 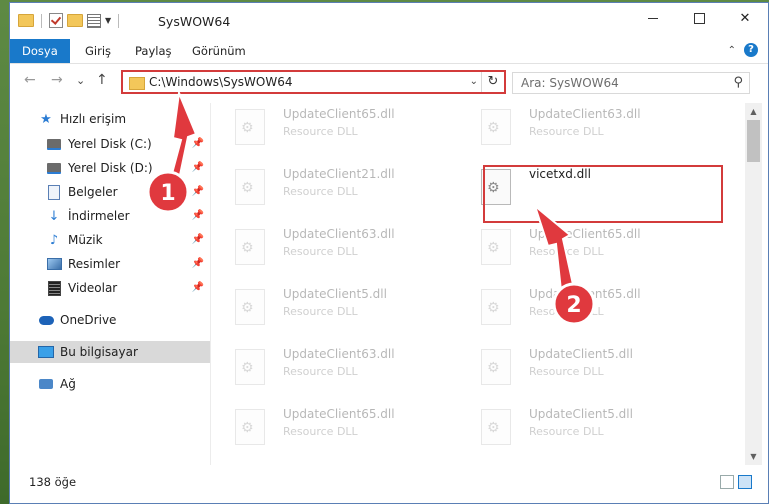 I want to click on cloud-icon, so click(x=46, y=320).